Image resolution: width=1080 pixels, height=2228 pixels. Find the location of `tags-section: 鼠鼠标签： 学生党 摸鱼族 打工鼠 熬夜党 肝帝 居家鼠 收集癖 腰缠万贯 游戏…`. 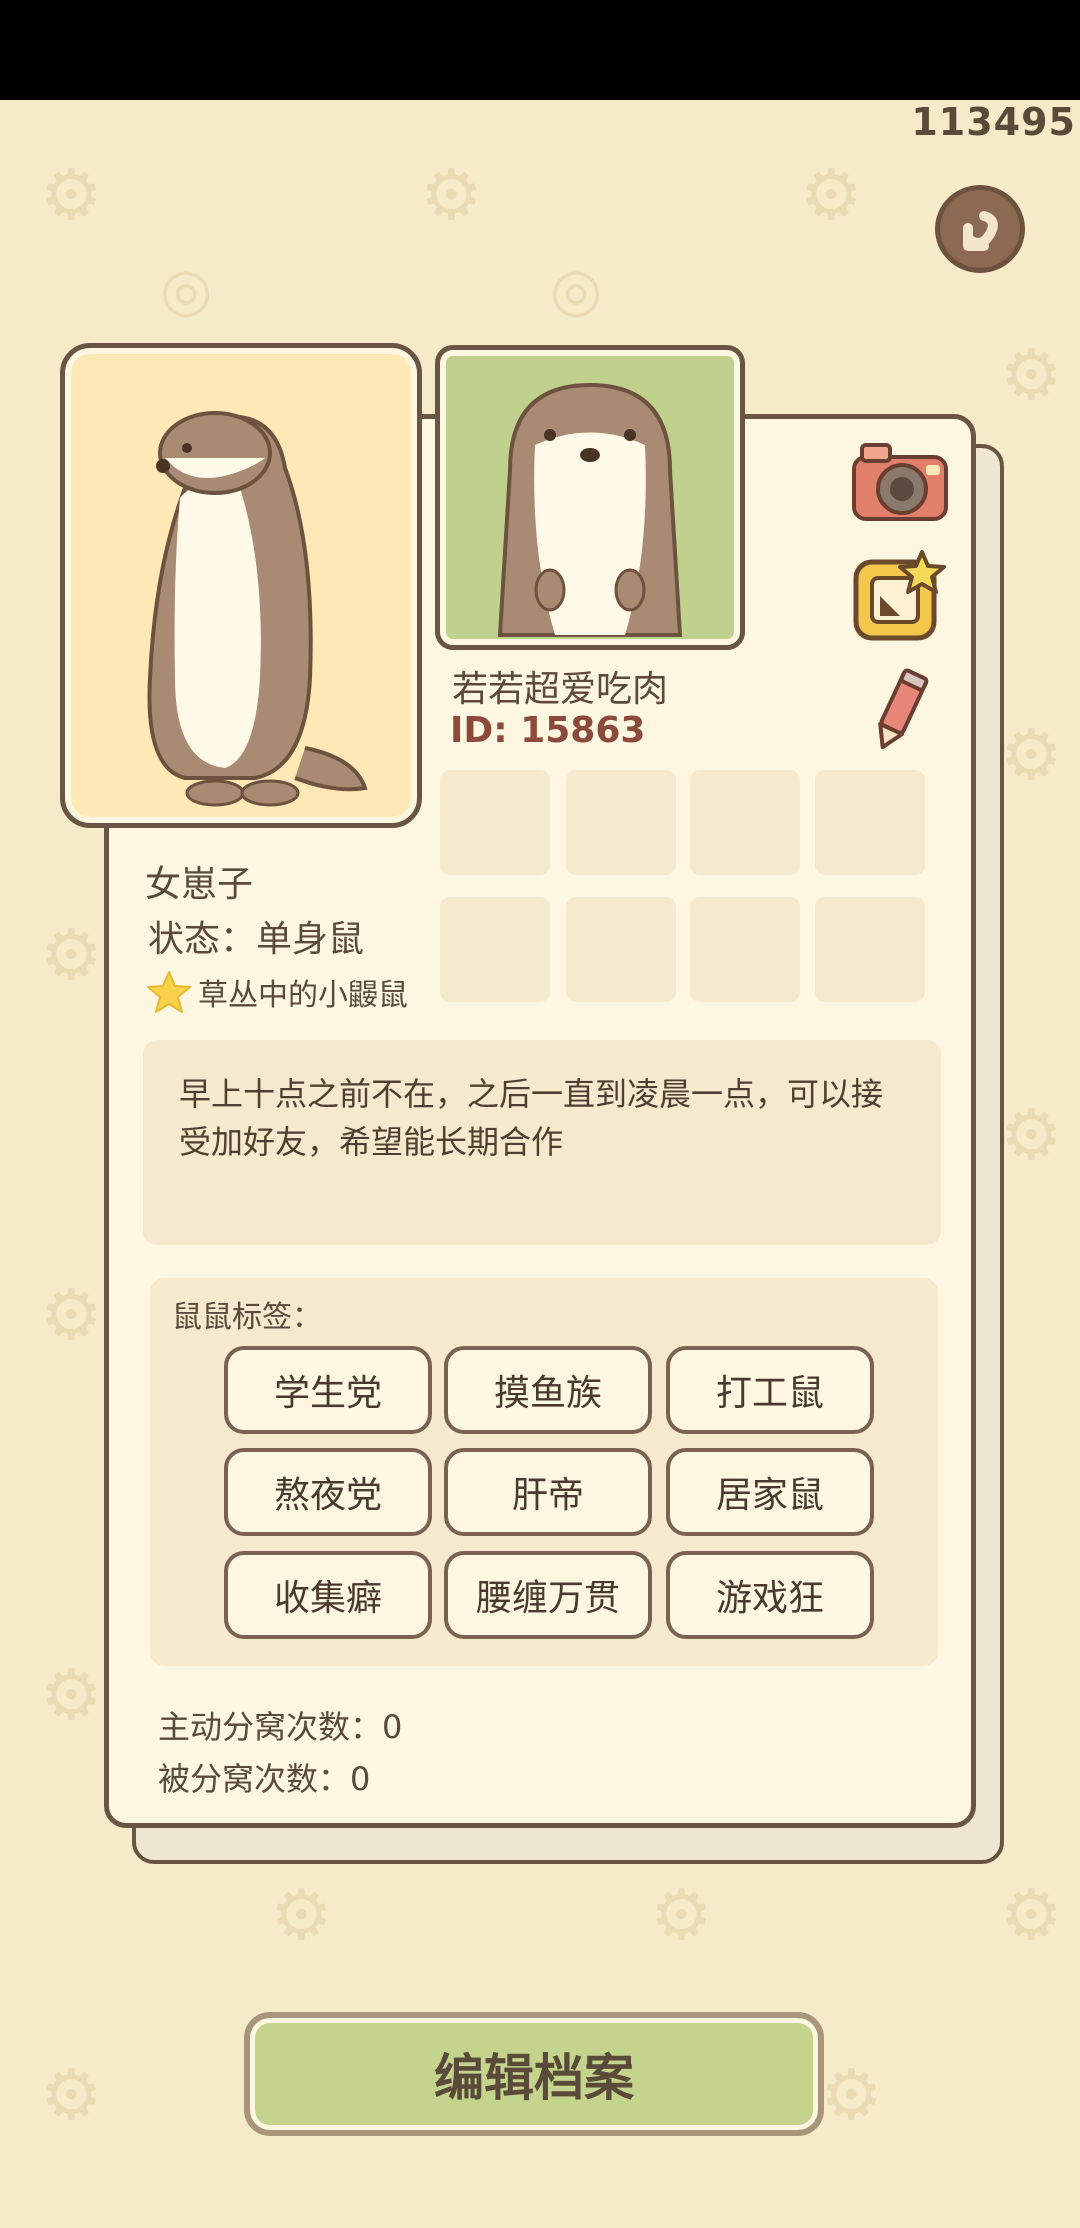

tags-section: 鼠鼠标签： 学生党 摸鱼族 打工鼠 熬夜党 肝帝 居家鼠 收集癖 腰缠万贯 游戏… is located at coordinates (544, 1472).